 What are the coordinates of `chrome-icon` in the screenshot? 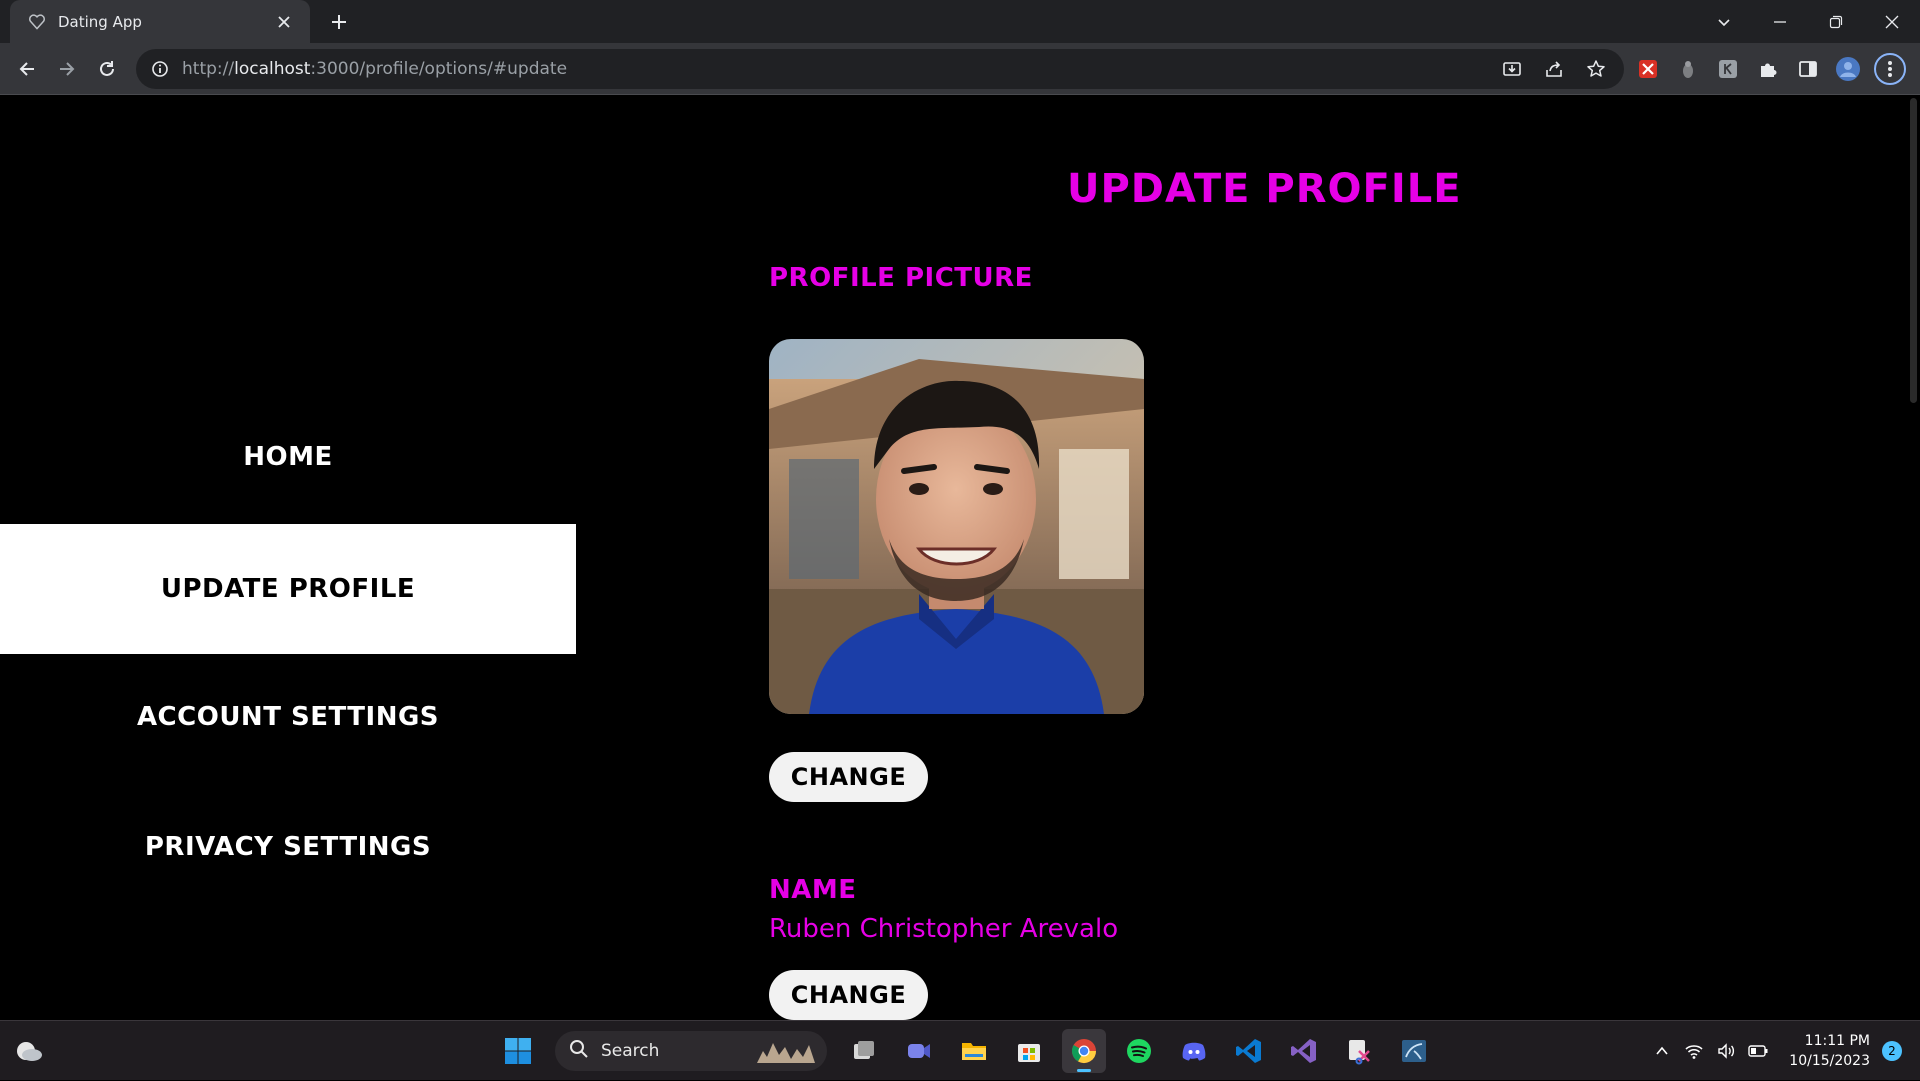 It's located at (1084, 1051).